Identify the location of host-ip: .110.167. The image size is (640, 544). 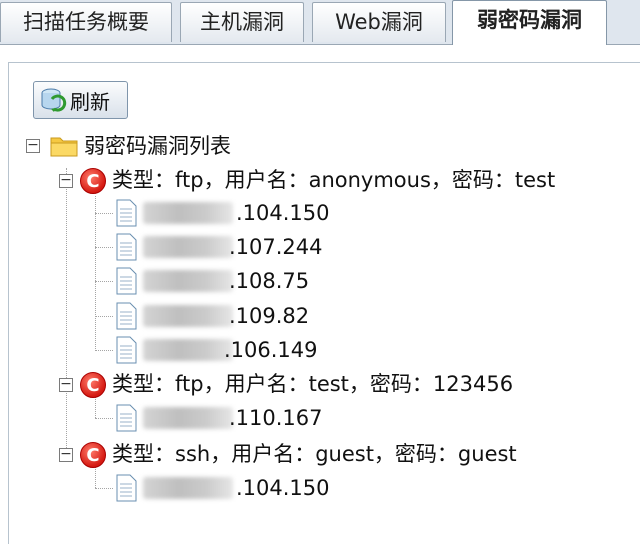
(276, 418).